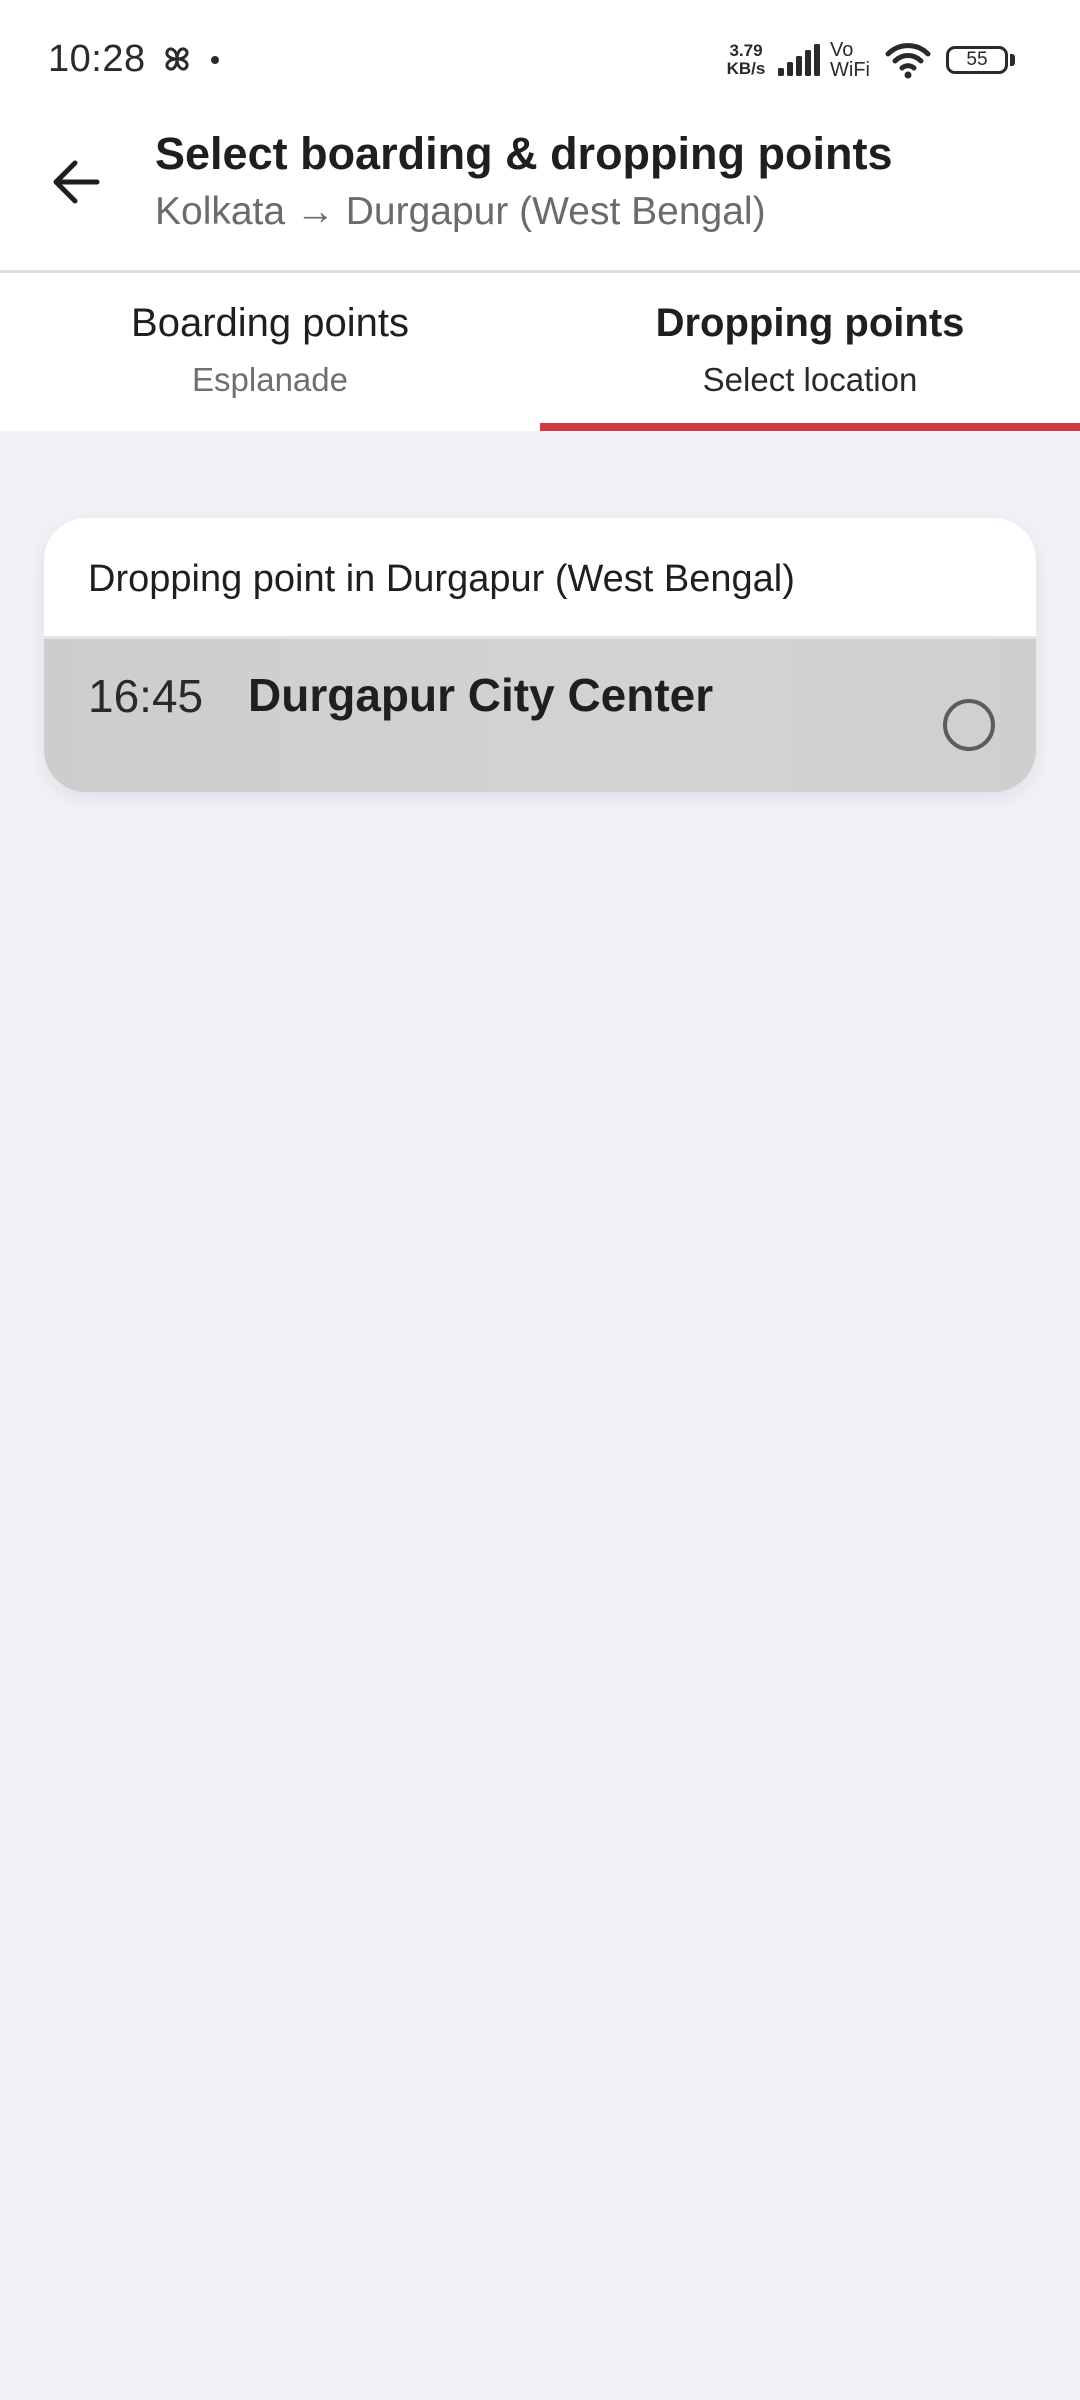  What do you see at coordinates (270, 379) in the screenshot?
I see `tab-boarding-sublabel: Esplanade` at bounding box center [270, 379].